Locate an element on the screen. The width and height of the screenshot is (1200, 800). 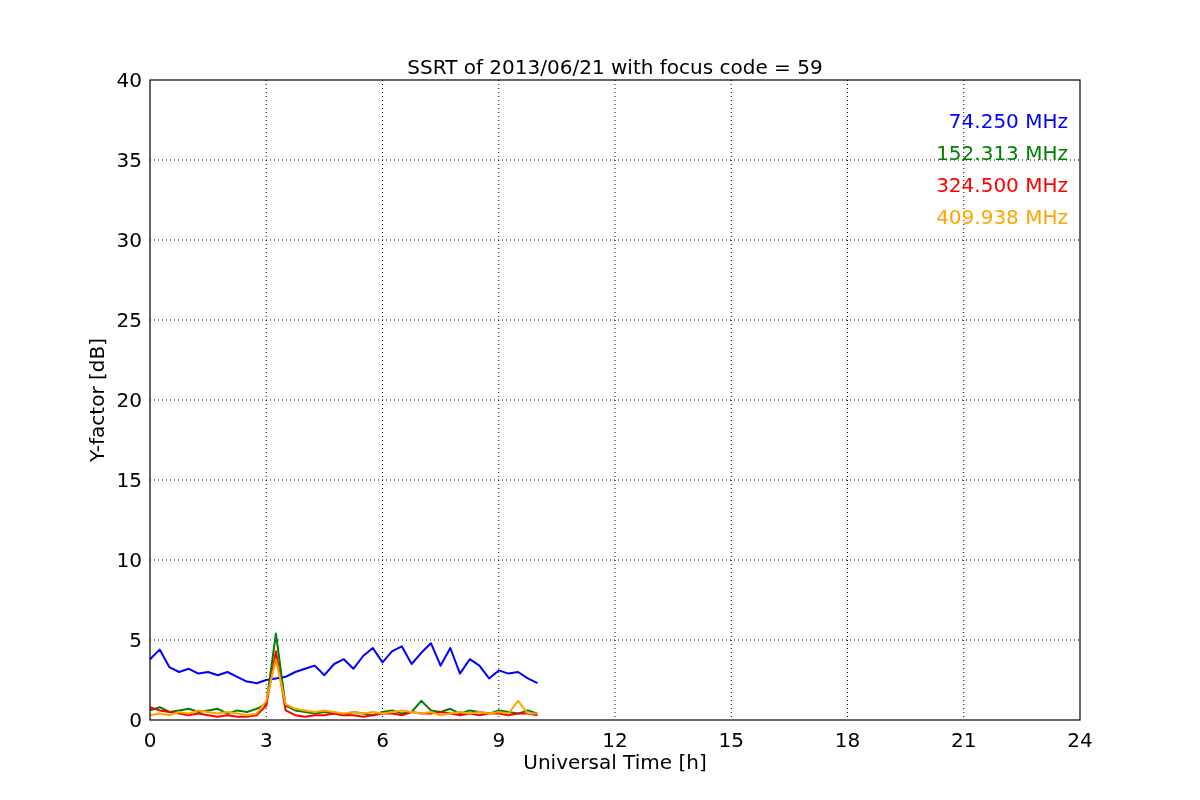
x-tick-label: 24 is located at coordinates (1080, 740).